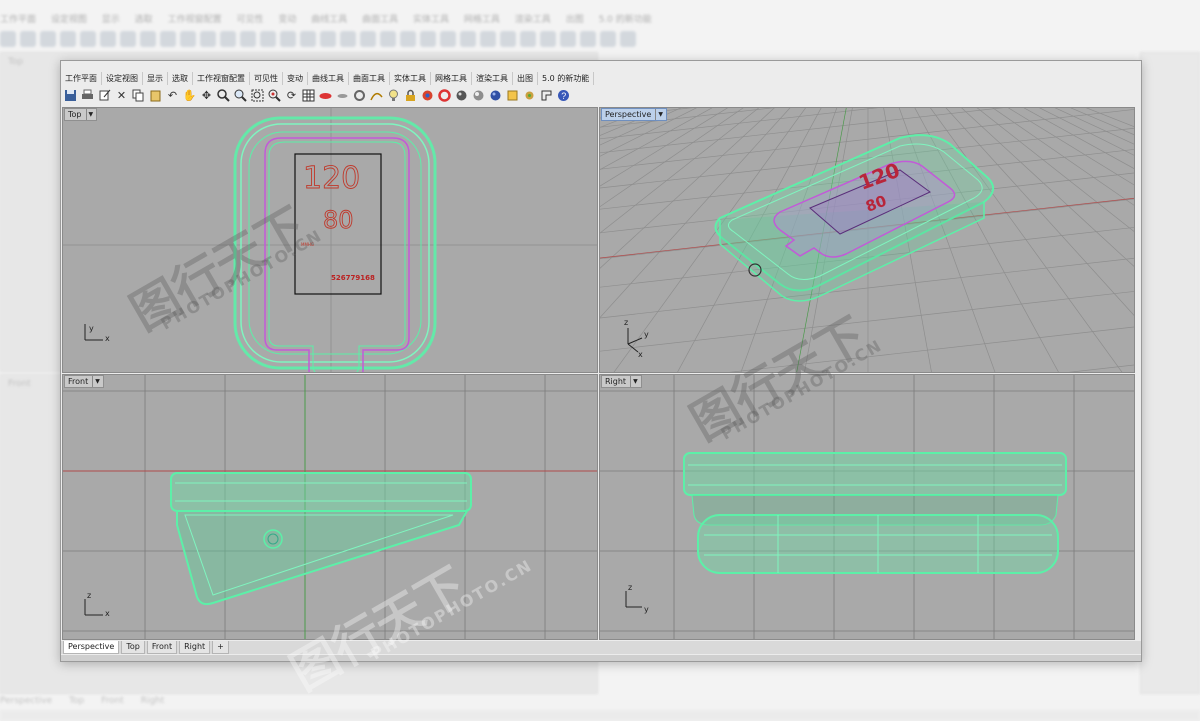 The width and height of the screenshot is (1200, 721). What do you see at coordinates (342, 95) in the screenshot?
I see `cylinder-icon` at bounding box center [342, 95].